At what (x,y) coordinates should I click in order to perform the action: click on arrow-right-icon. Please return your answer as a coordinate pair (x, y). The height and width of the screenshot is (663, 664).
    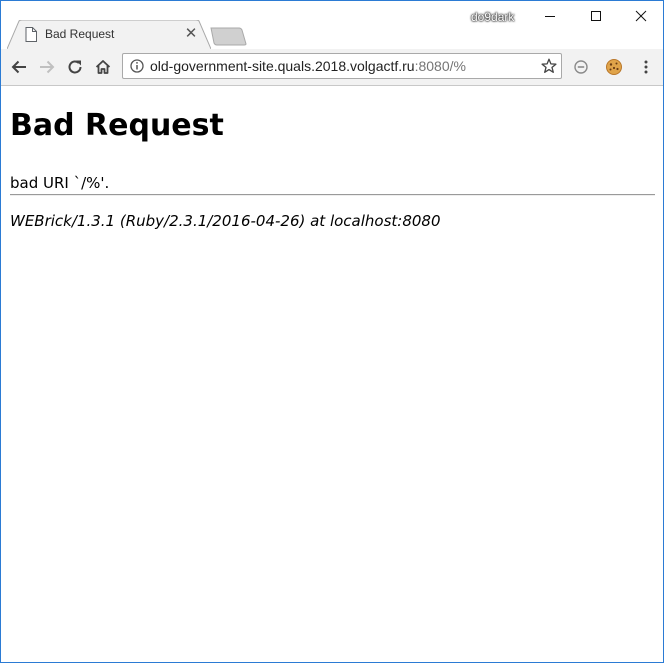
    Looking at the image, I should click on (47, 67).